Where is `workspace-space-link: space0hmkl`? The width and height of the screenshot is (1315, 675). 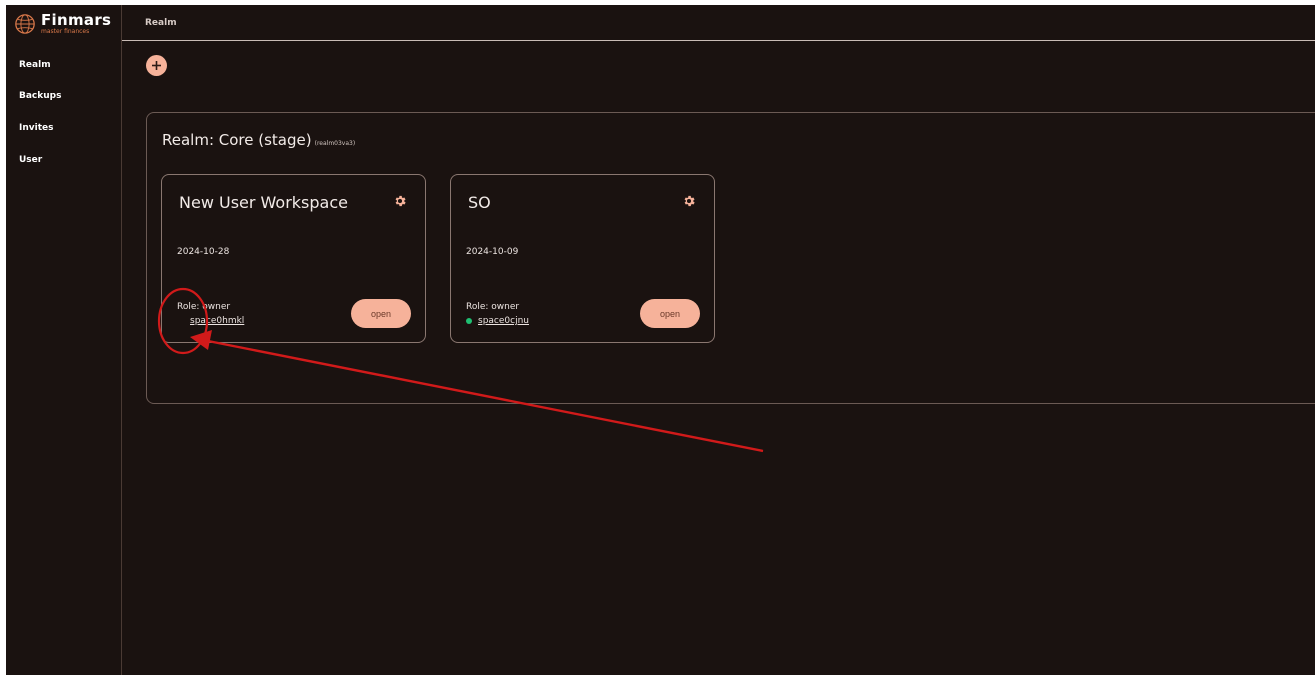
workspace-space-link: space0hmkl is located at coordinates (217, 321).